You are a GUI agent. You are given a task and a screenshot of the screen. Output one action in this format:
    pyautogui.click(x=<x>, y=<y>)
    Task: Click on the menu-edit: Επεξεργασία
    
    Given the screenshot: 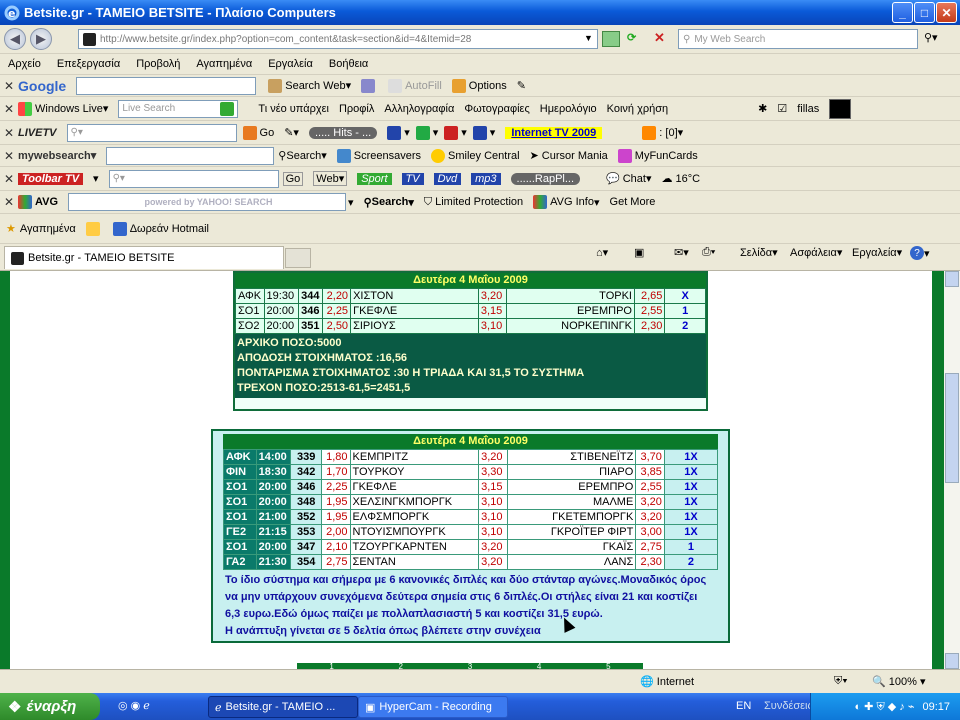 What is the action you would take?
    pyautogui.click(x=88, y=64)
    